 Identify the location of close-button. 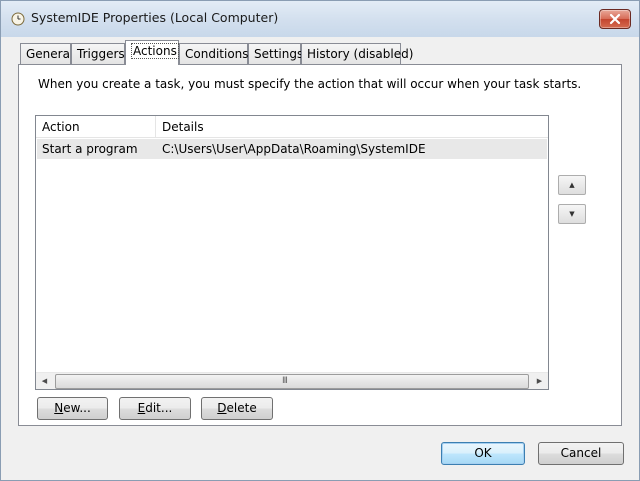
(615, 19).